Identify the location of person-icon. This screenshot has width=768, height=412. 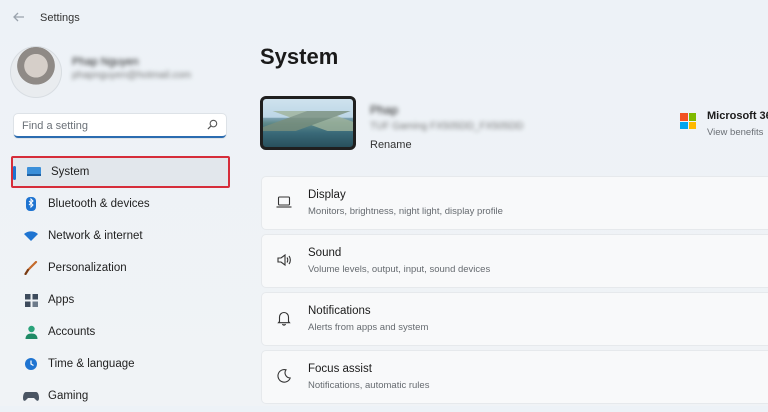
(31, 332).